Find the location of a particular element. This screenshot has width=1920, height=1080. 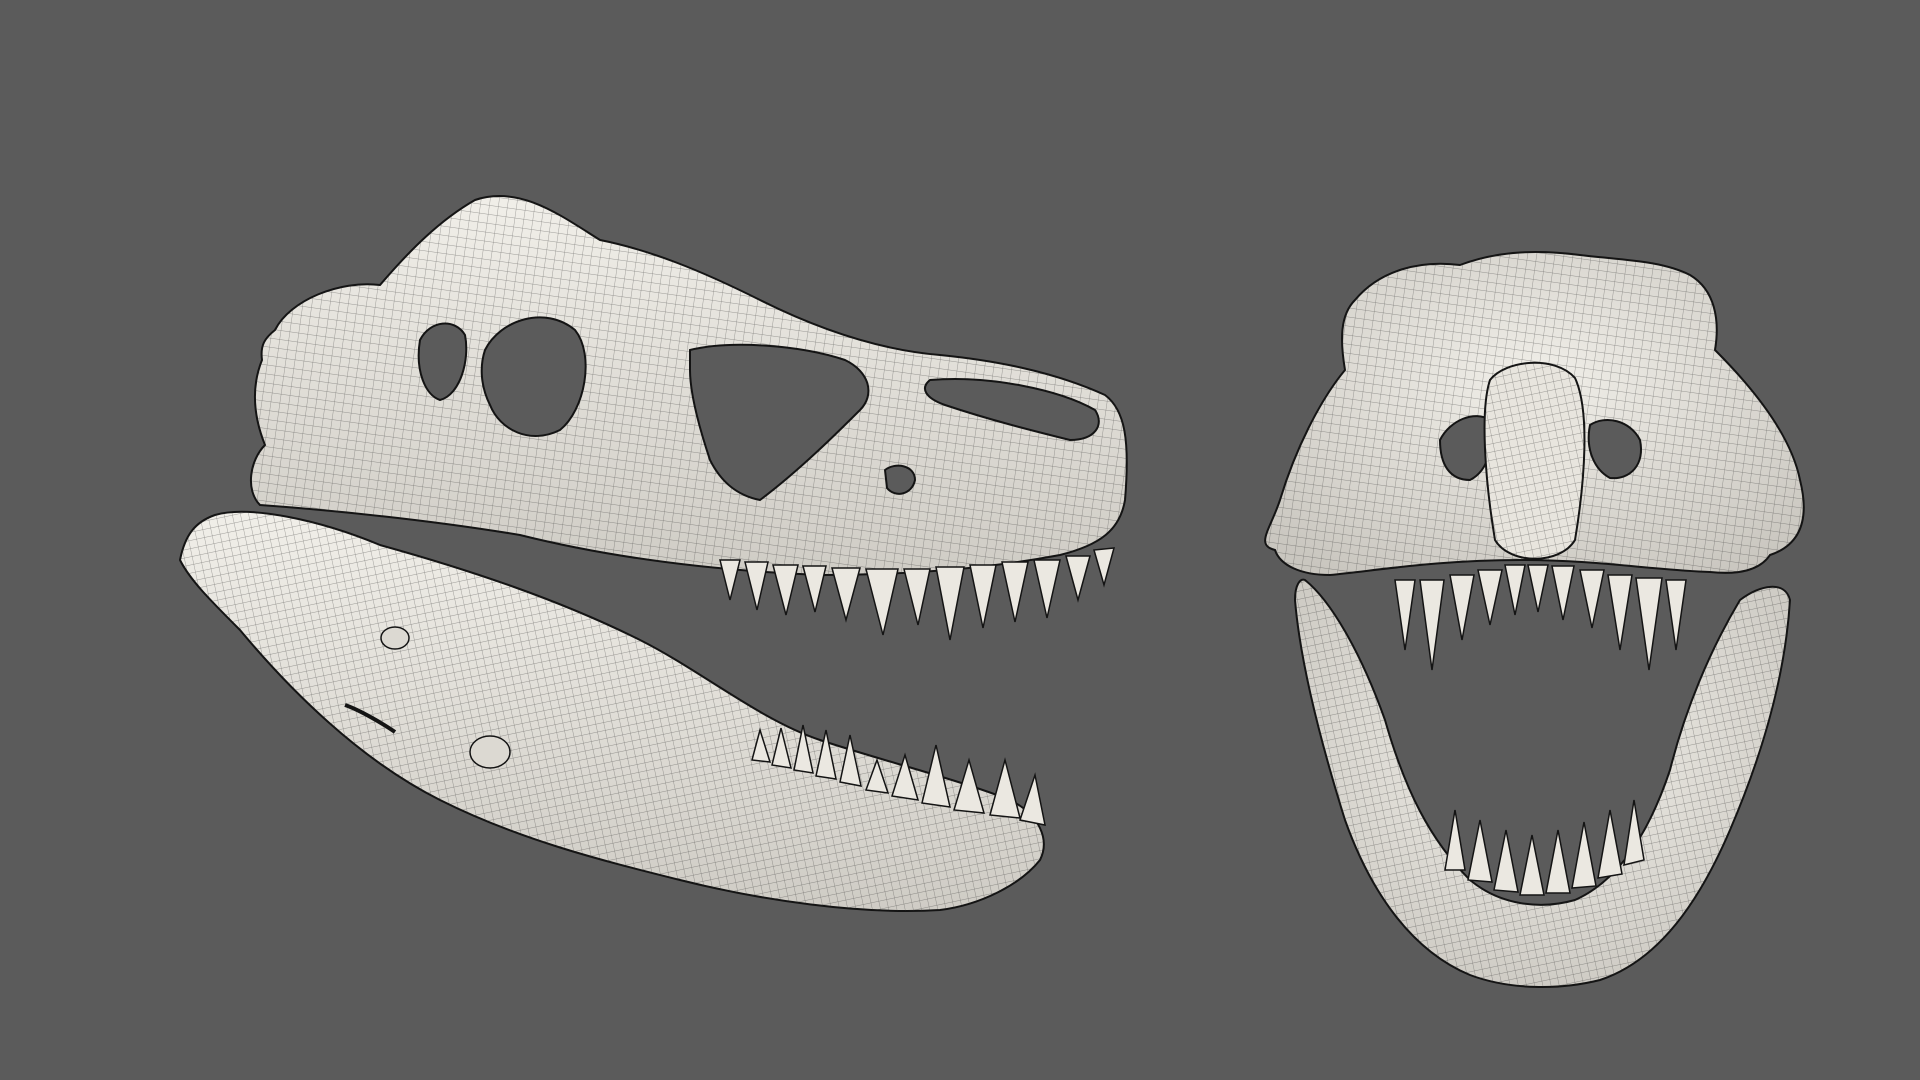

front-upper-teeth is located at coordinates (1540, 617).